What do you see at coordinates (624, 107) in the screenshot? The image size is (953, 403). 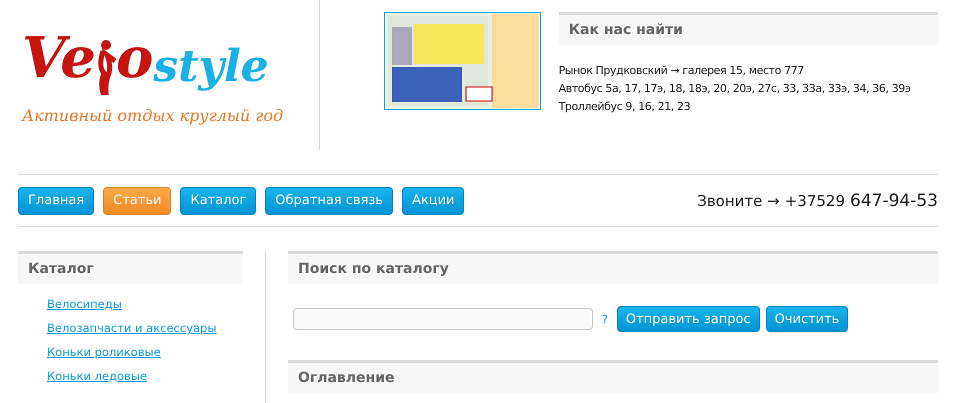 I see `address-line: Троллейбус 9, 16, 21, 23` at bounding box center [624, 107].